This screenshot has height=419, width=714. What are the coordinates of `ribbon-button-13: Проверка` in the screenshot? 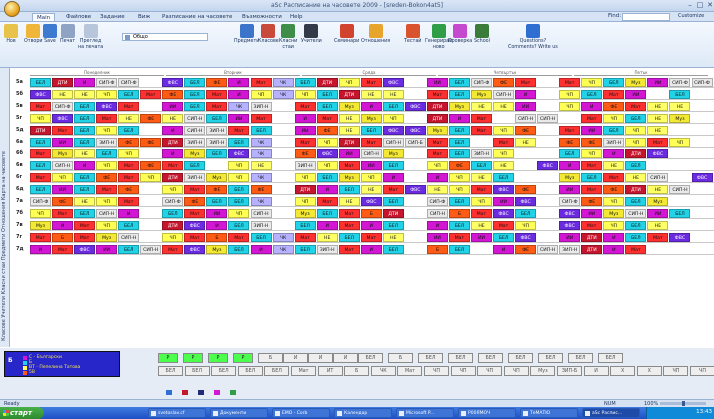 It's located at (460, 34).